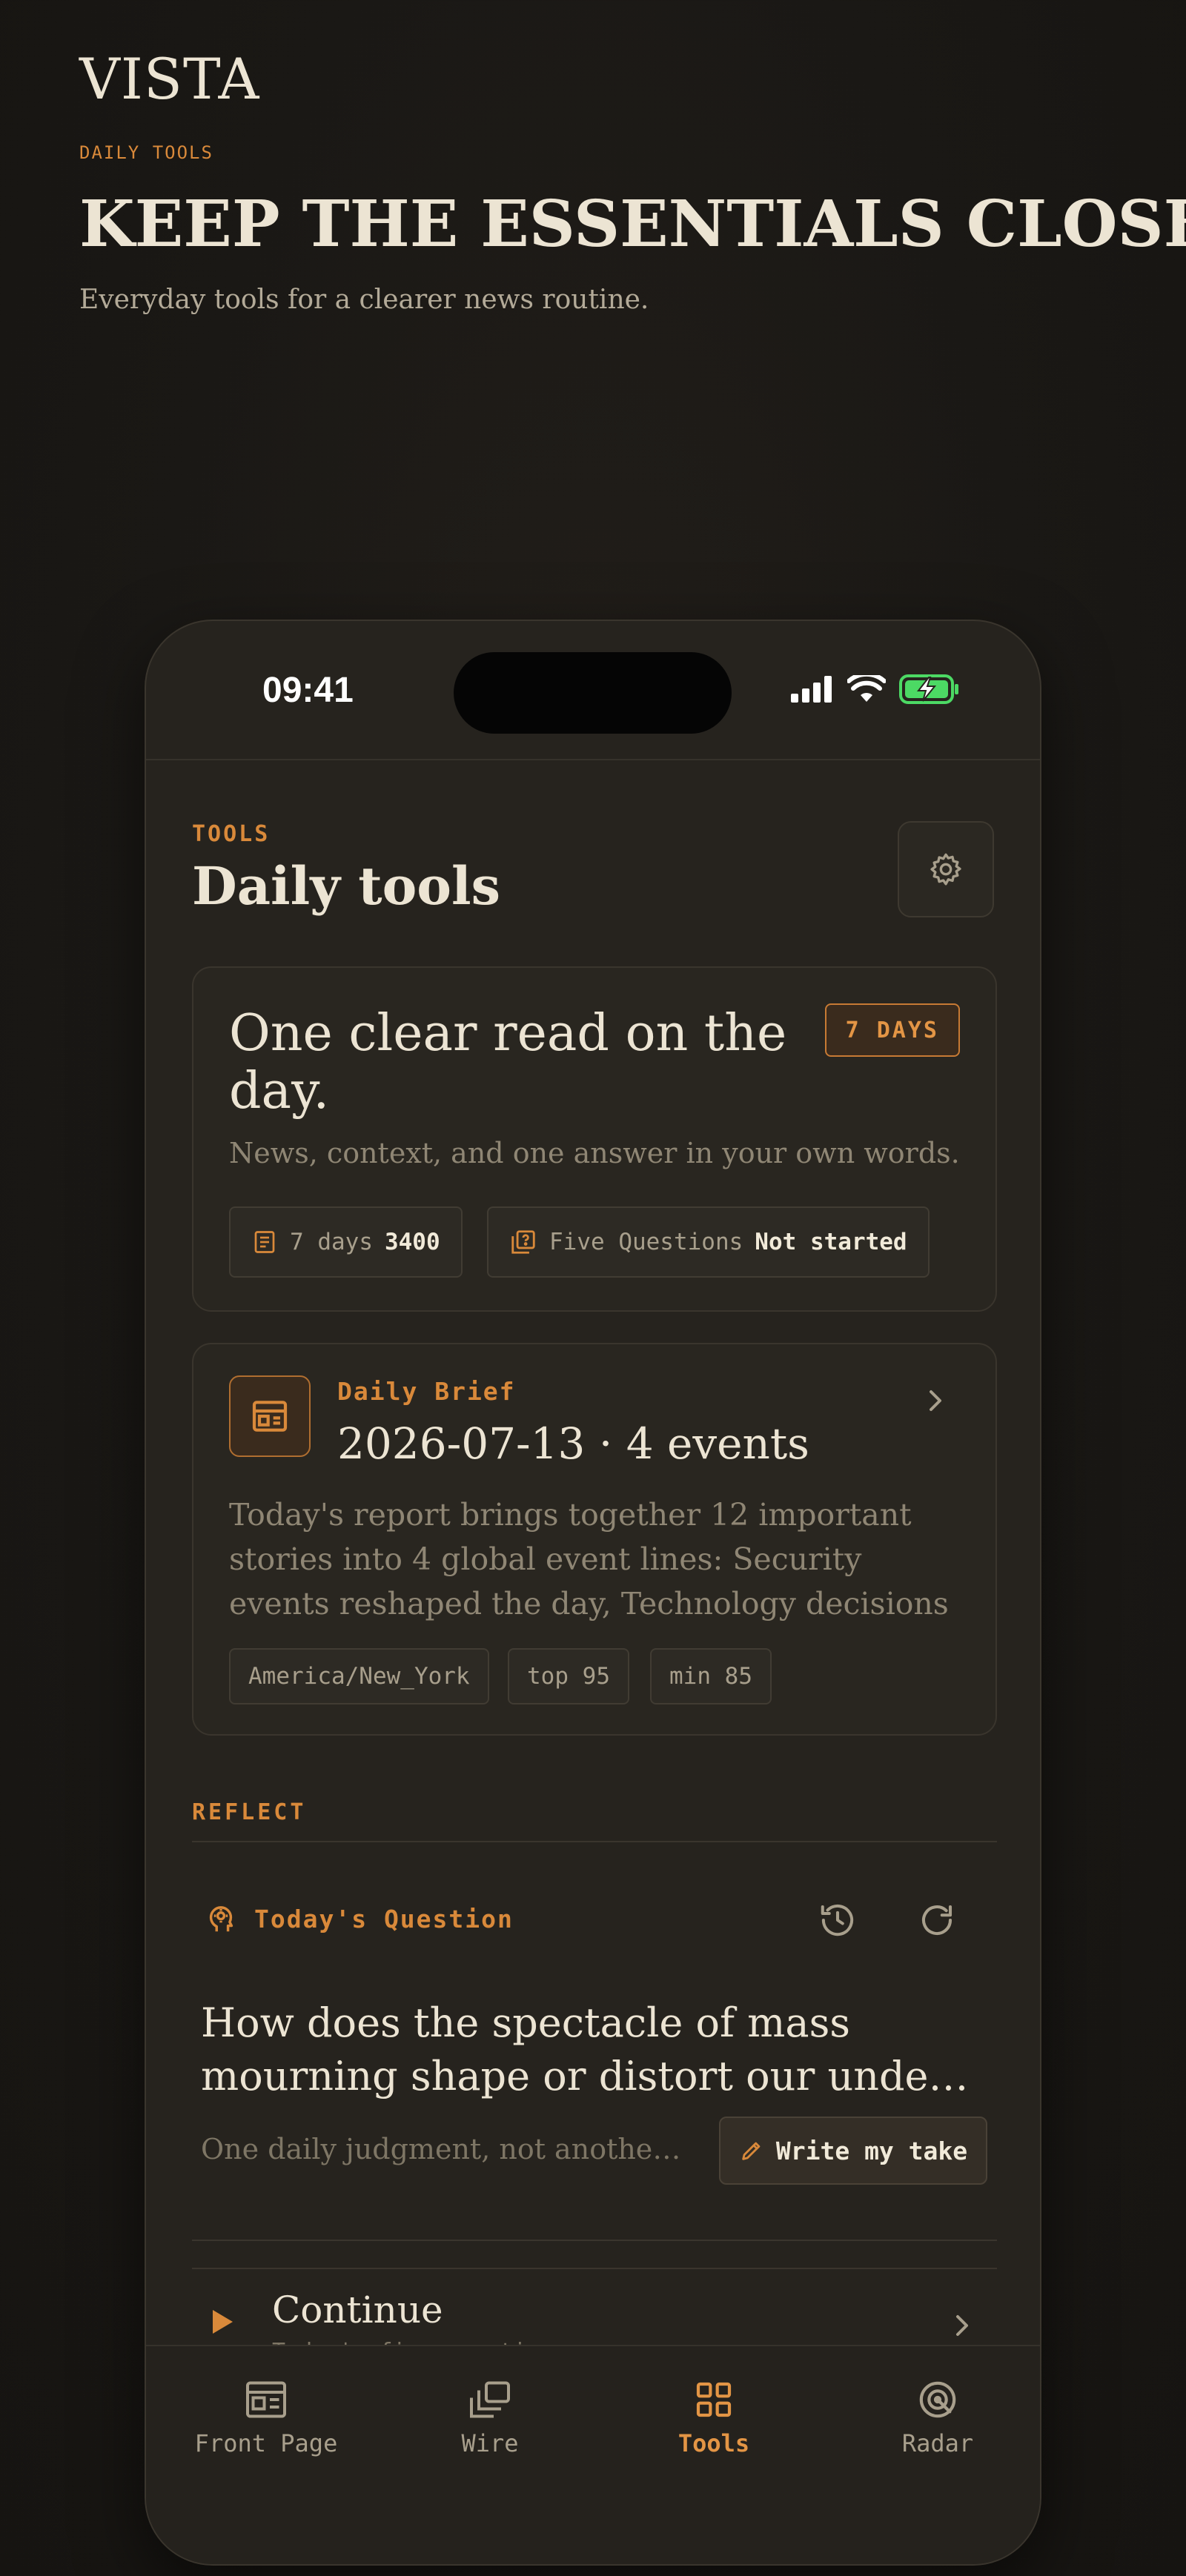  What do you see at coordinates (231, 834) in the screenshot?
I see `screen-eyebrow: TOOLS` at bounding box center [231, 834].